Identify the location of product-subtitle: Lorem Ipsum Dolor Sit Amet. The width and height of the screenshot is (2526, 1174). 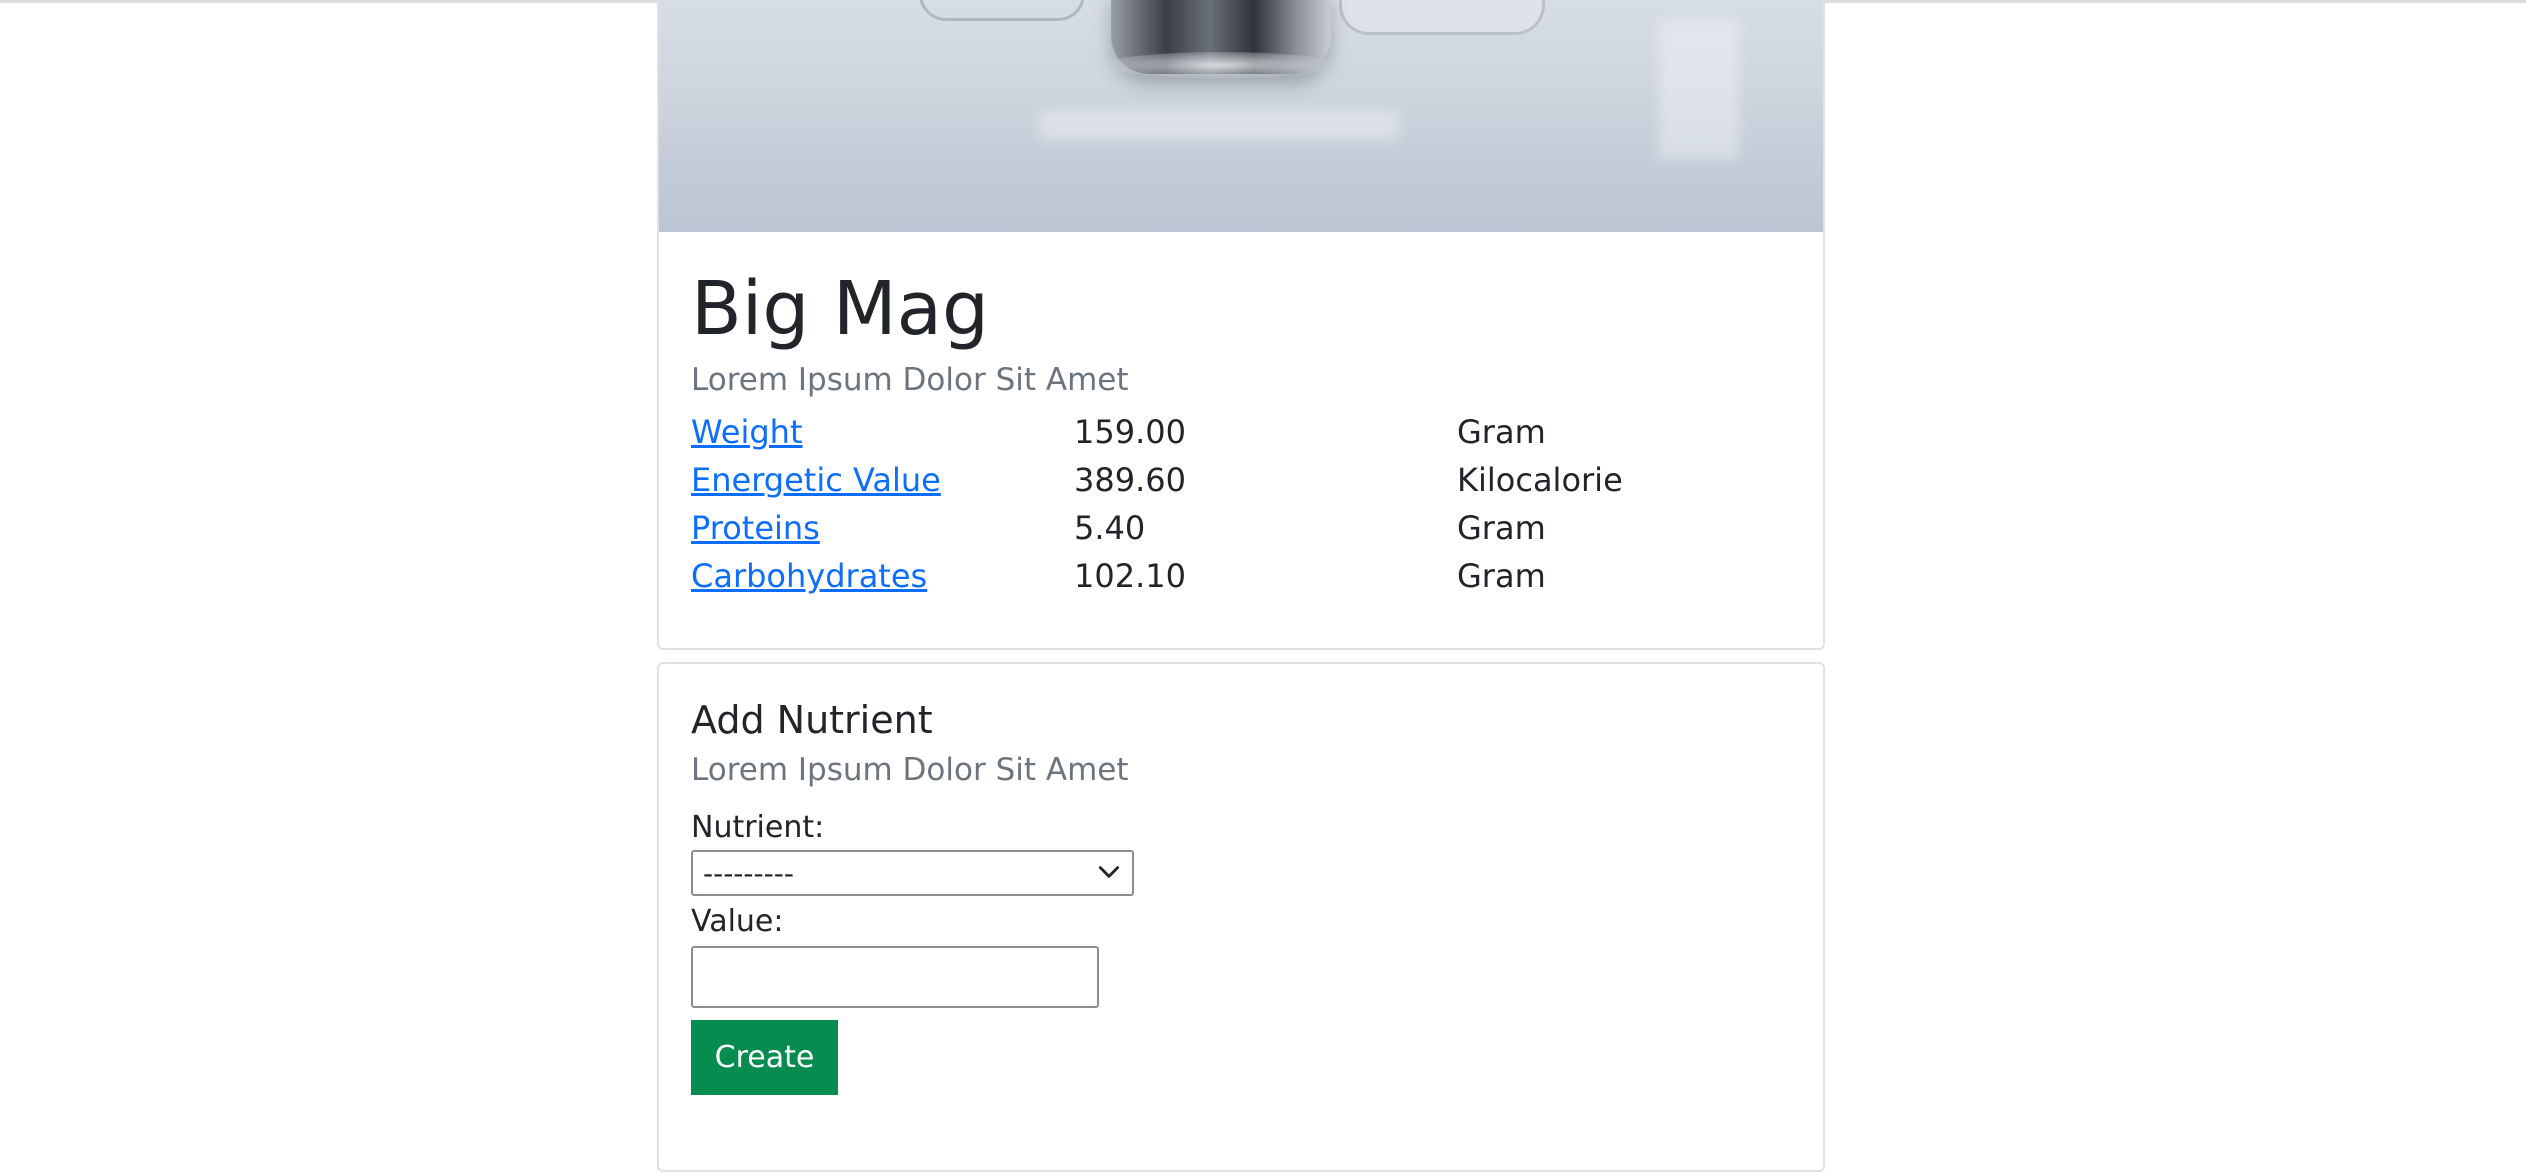
(910, 380).